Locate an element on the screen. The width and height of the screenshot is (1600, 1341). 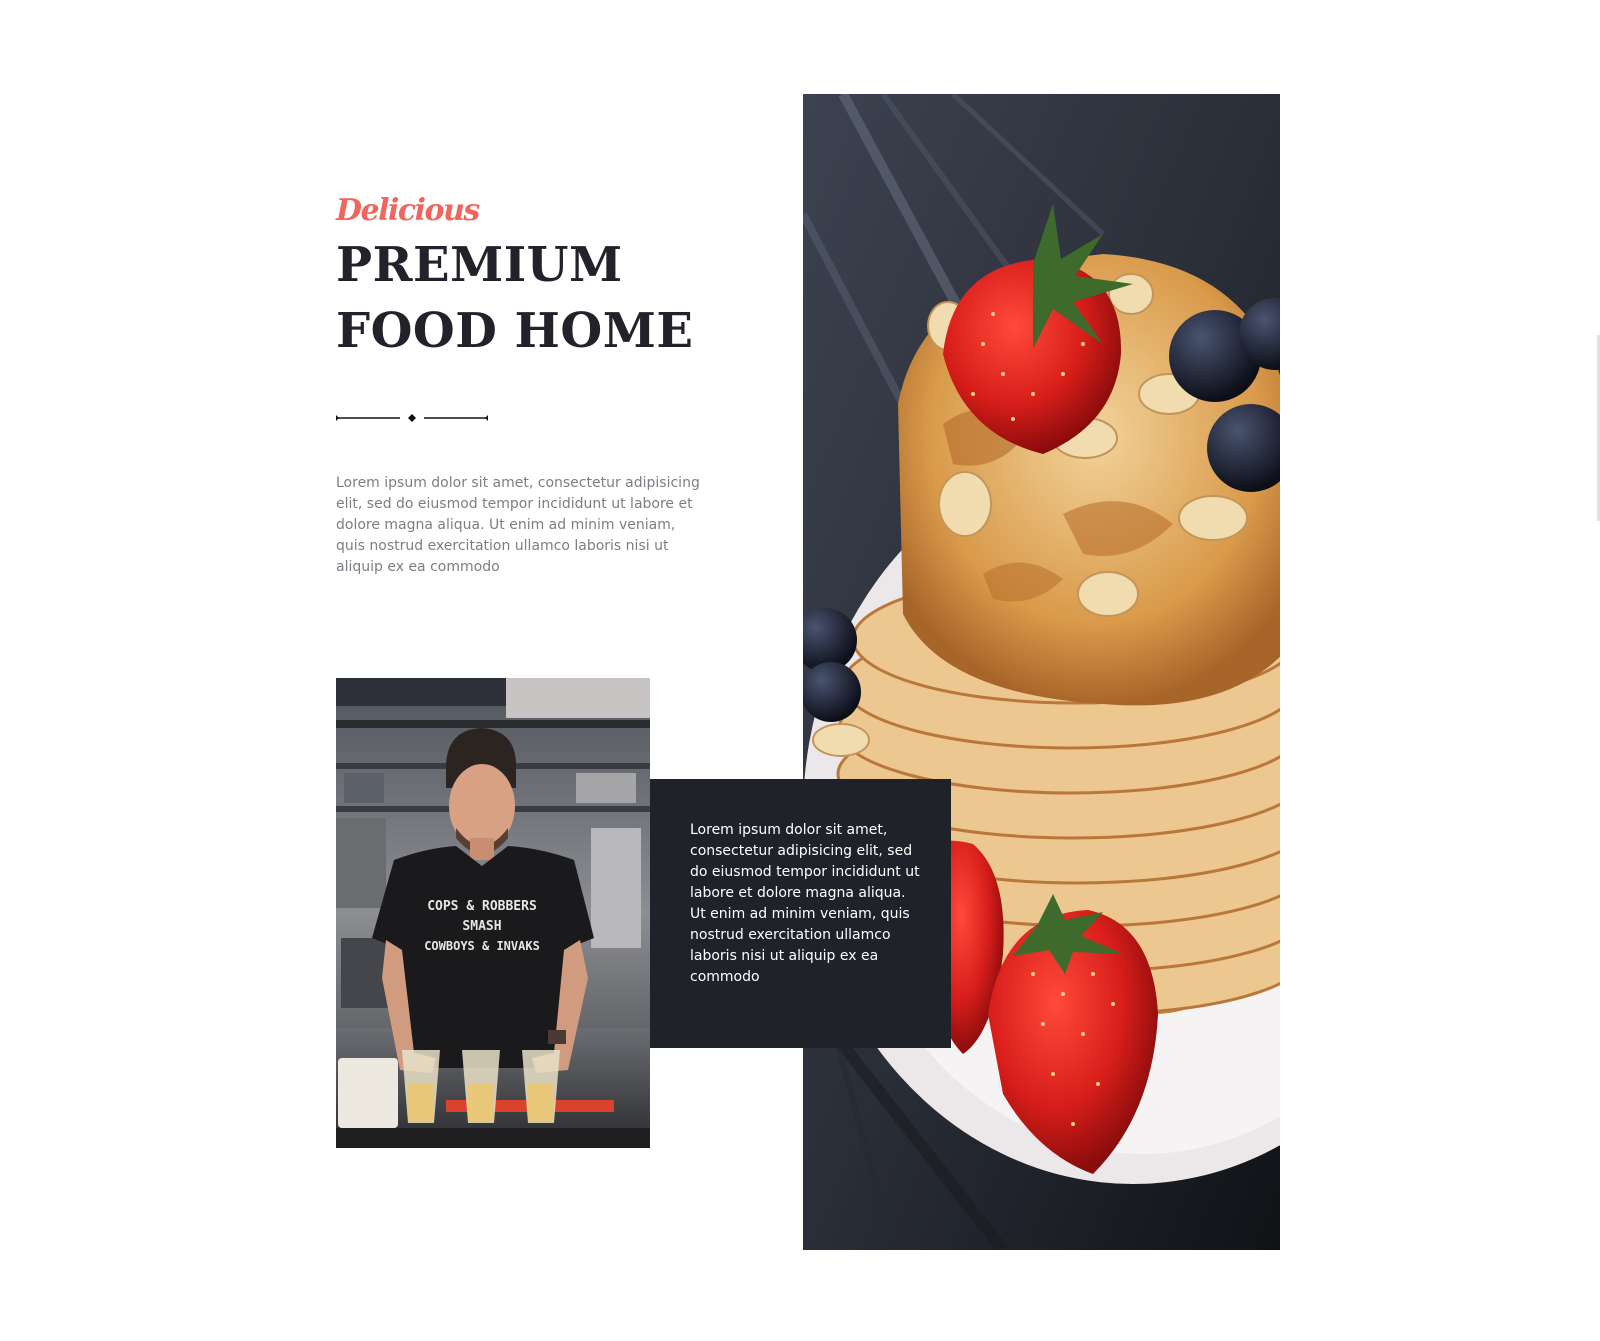
page-title-line-2: FOOD HOME is located at coordinates (515, 331).